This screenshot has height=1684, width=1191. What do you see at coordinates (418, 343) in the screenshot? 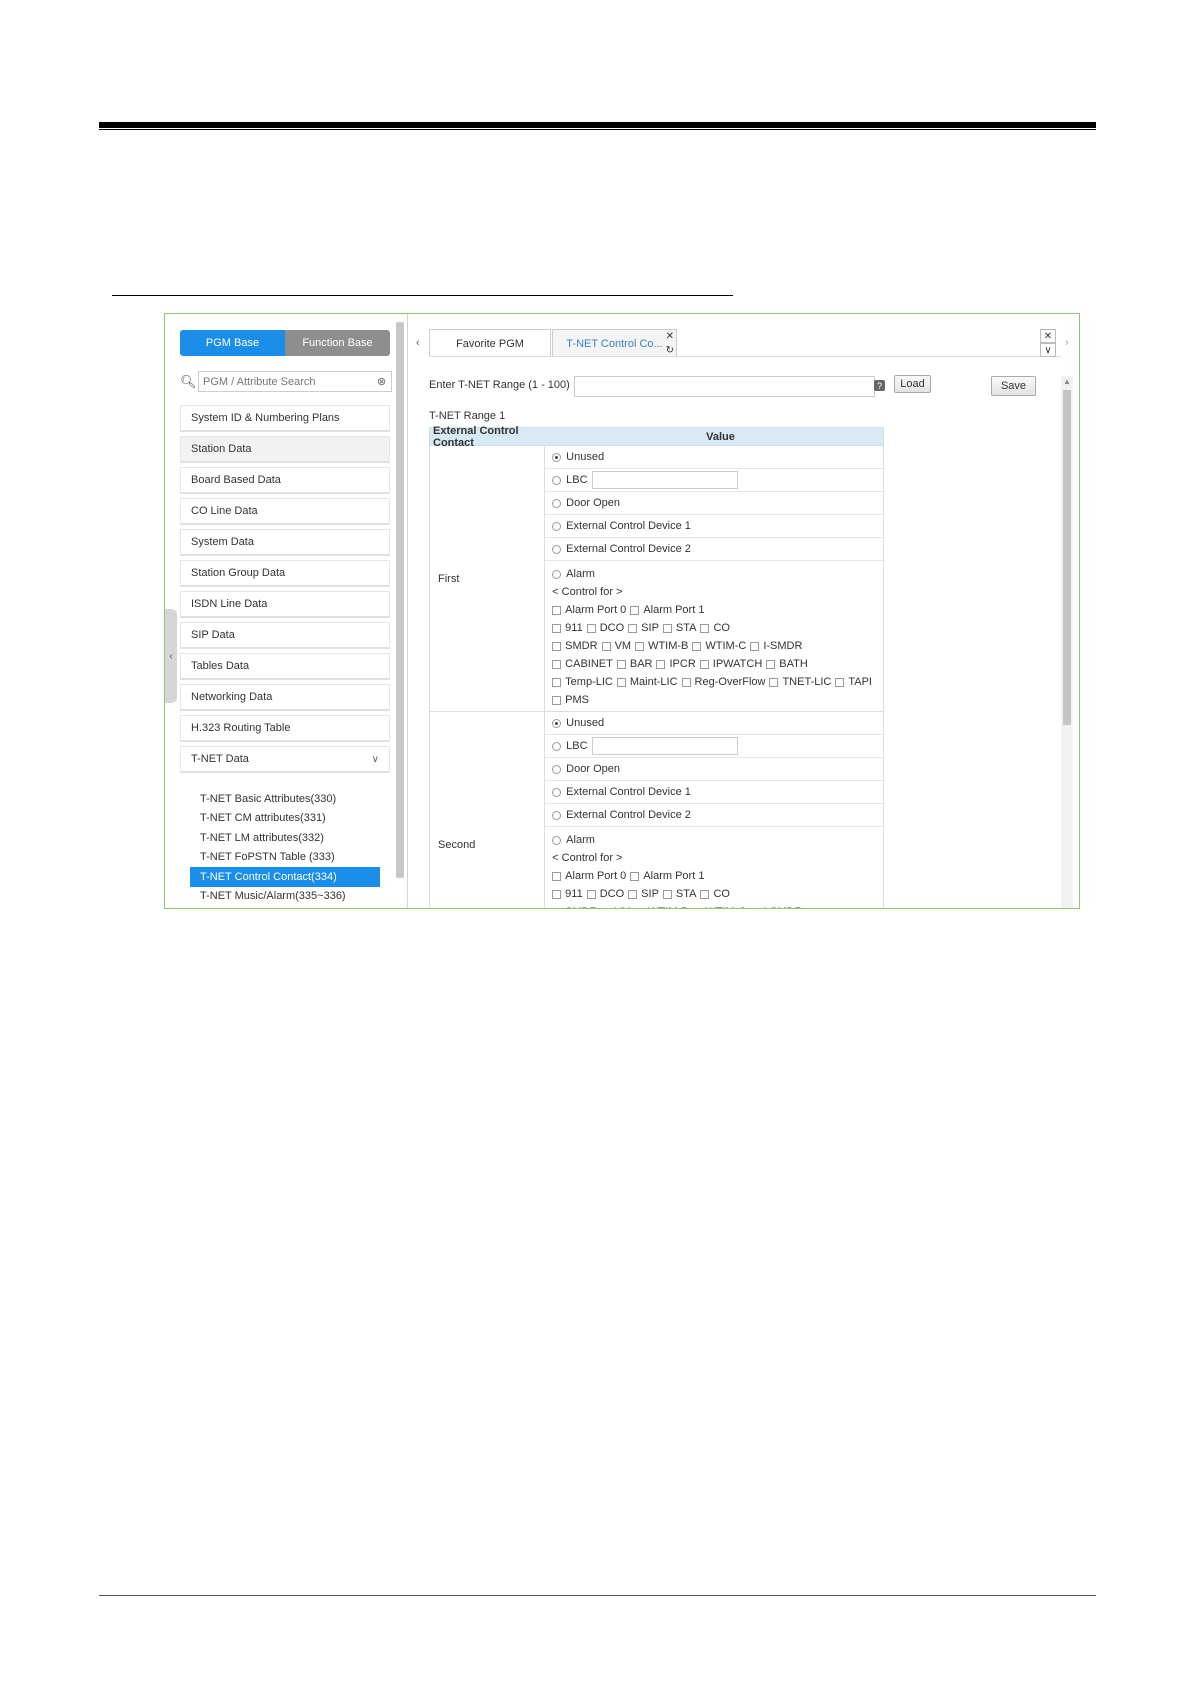
I see `tab-scroll-left-icon: ‹` at bounding box center [418, 343].